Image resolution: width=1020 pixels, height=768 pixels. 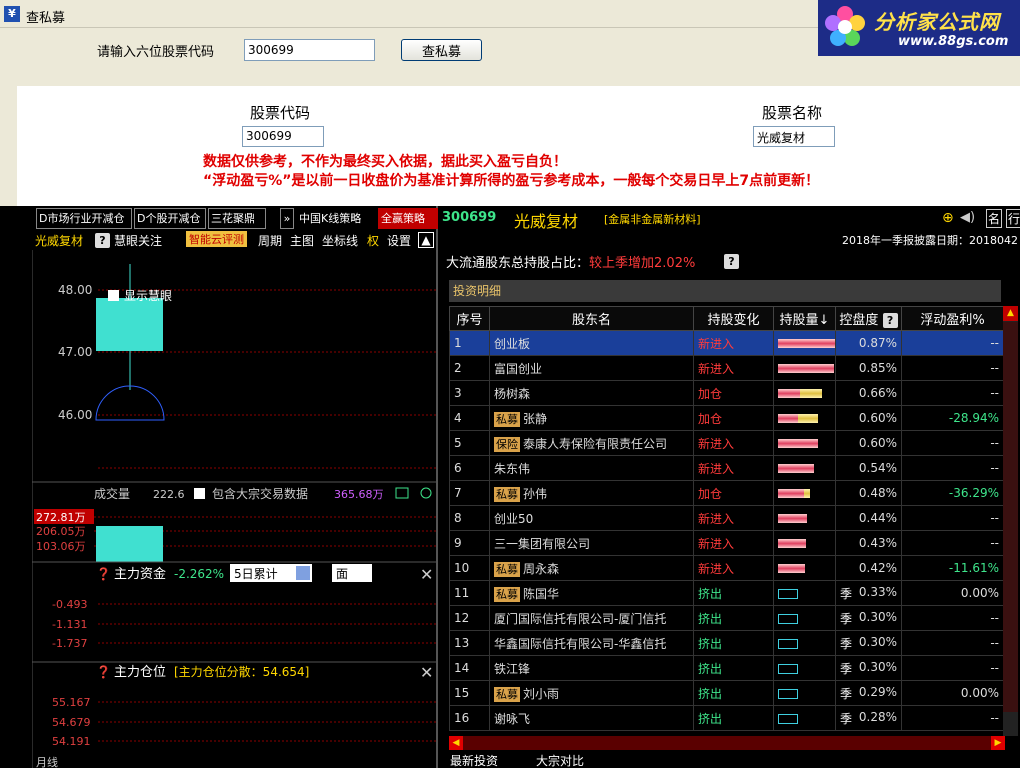 I want to click on control-degree: 季 0.33%, so click(x=868, y=593).